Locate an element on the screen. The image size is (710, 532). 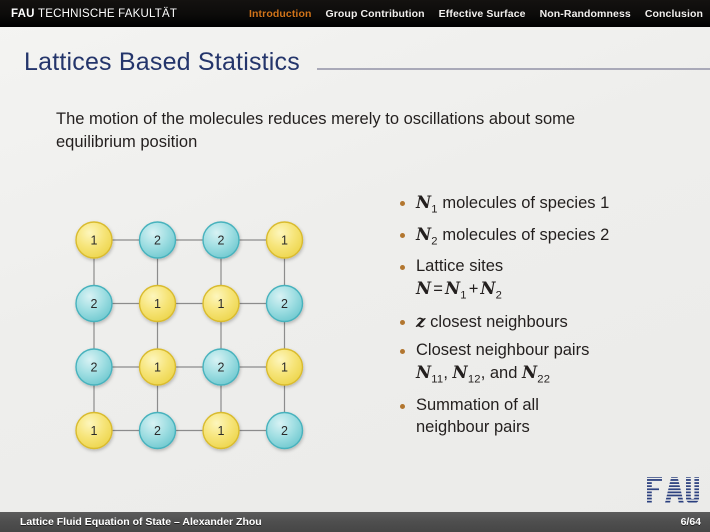
bullet-lattice-sites: Lattice sites N = N1 + N2 is located at coordinates (547, 279).